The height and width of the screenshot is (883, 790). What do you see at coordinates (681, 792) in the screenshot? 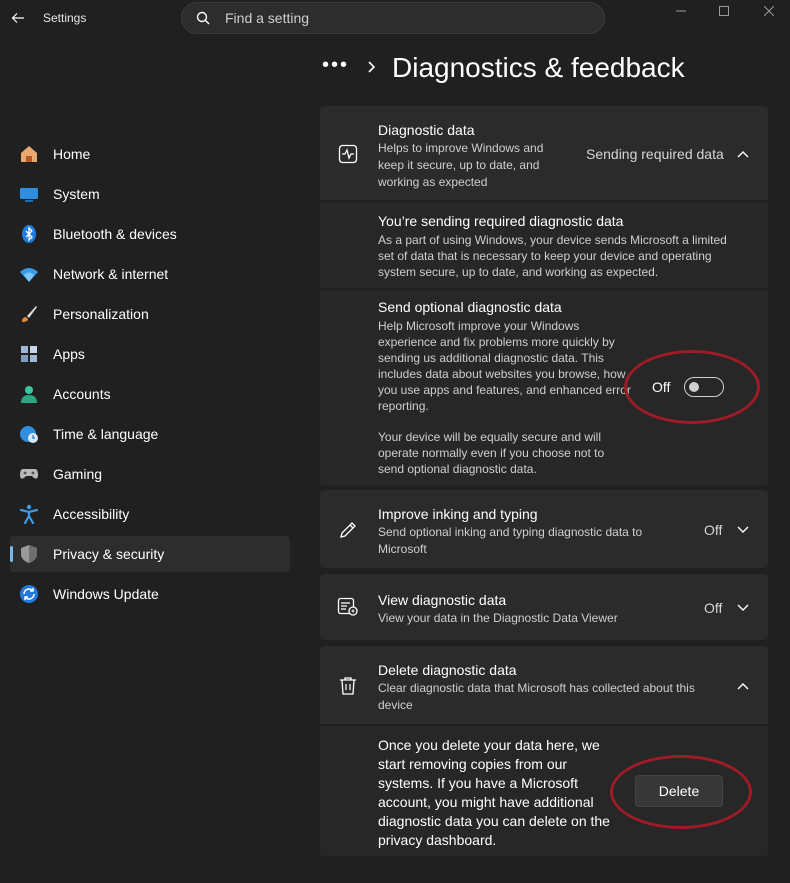
I see `annotation-circle-delete` at bounding box center [681, 792].